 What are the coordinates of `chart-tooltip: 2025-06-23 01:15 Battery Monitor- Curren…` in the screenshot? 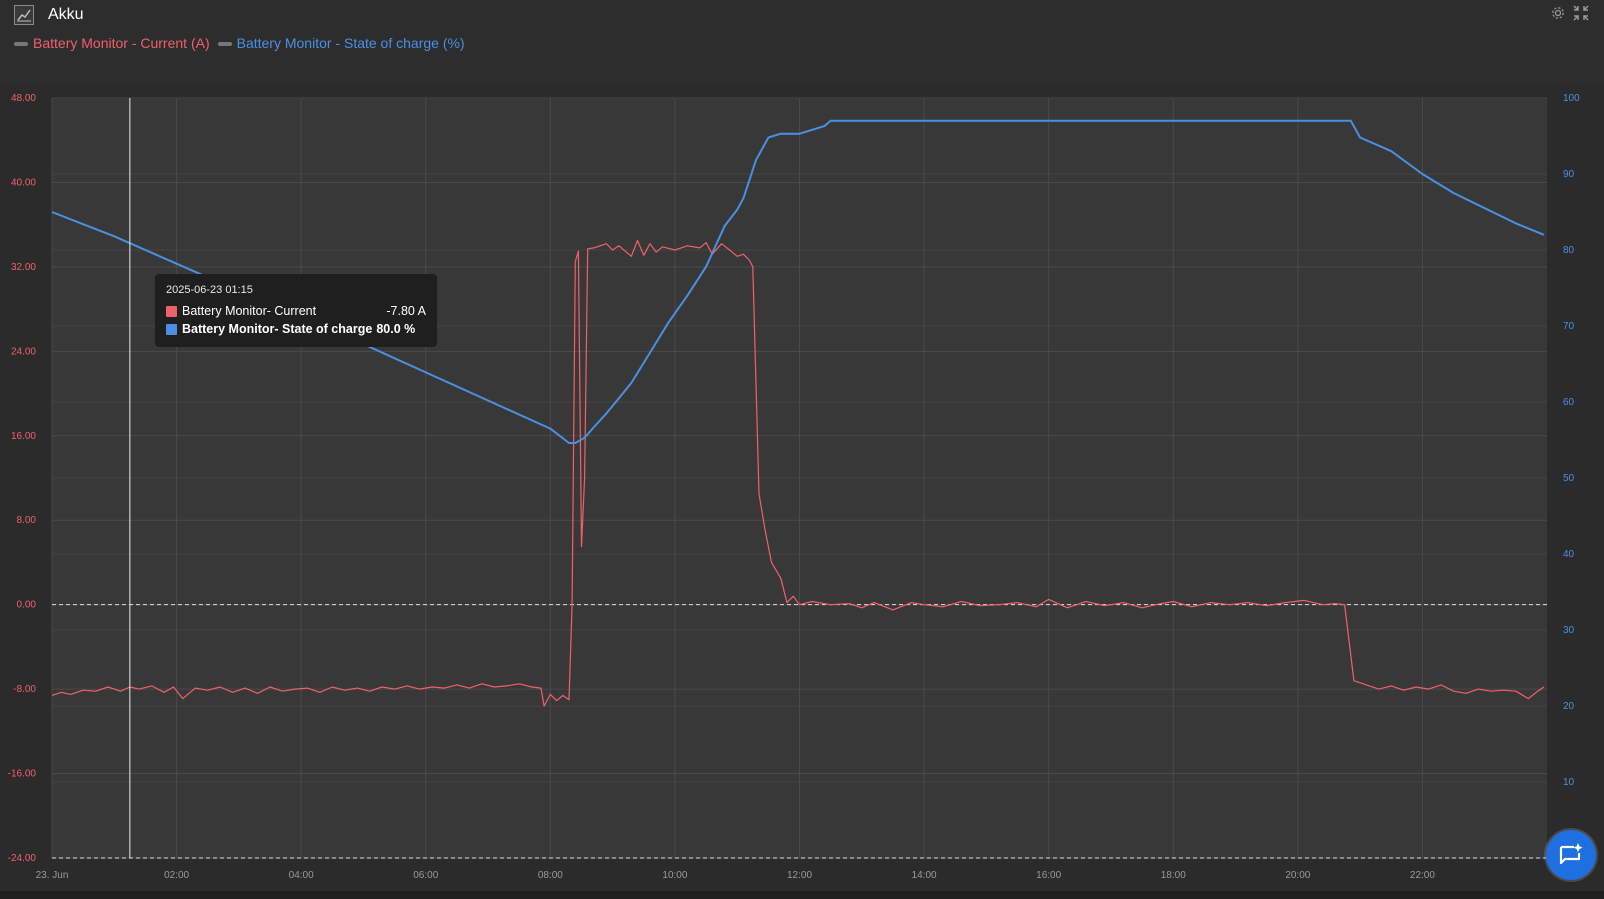 It's located at (296, 310).